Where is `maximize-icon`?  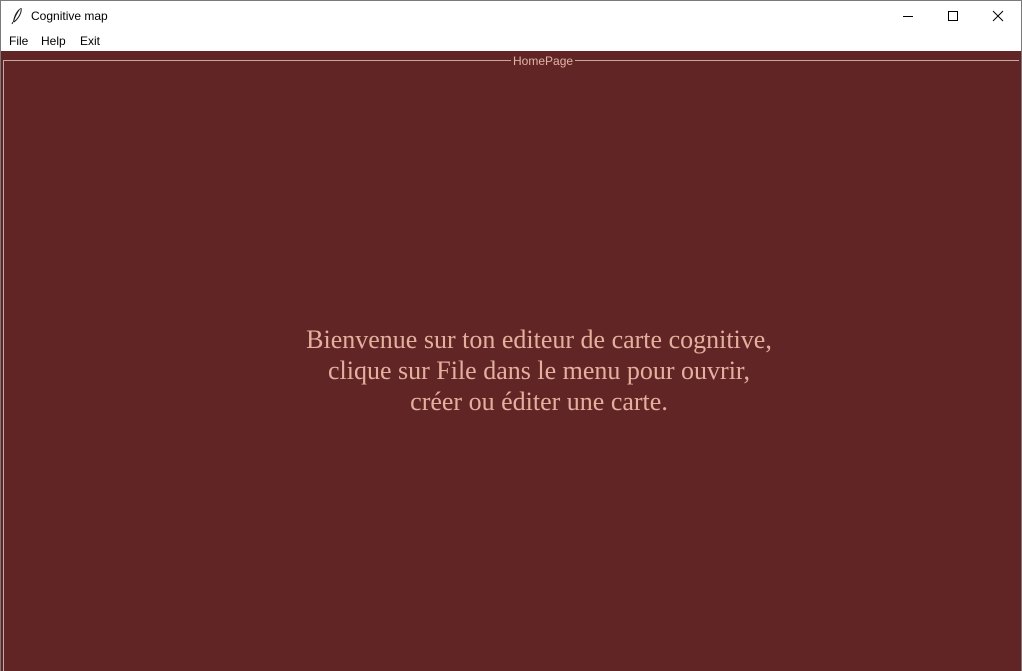
maximize-icon is located at coordinates (953, 16).